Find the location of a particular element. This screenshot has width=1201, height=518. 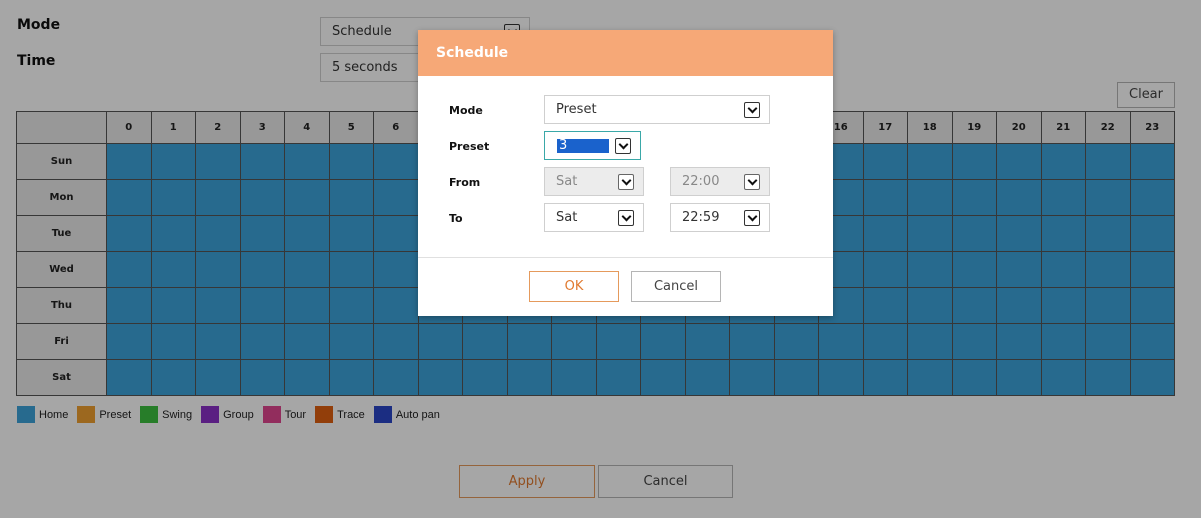

dialog-from-day-value: Sat is located at coordinates (567, 181).